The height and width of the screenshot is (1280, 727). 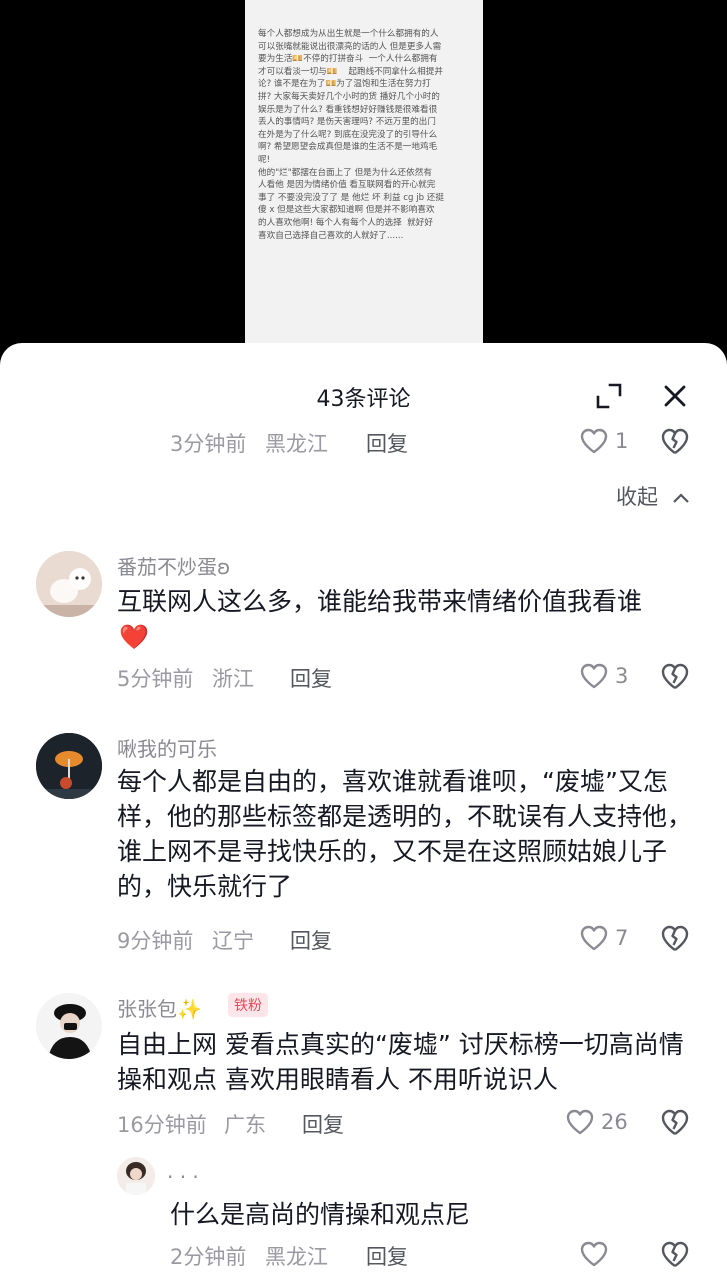 I want to click on reply-time: 3分钟前, so click(x=208, y=444).